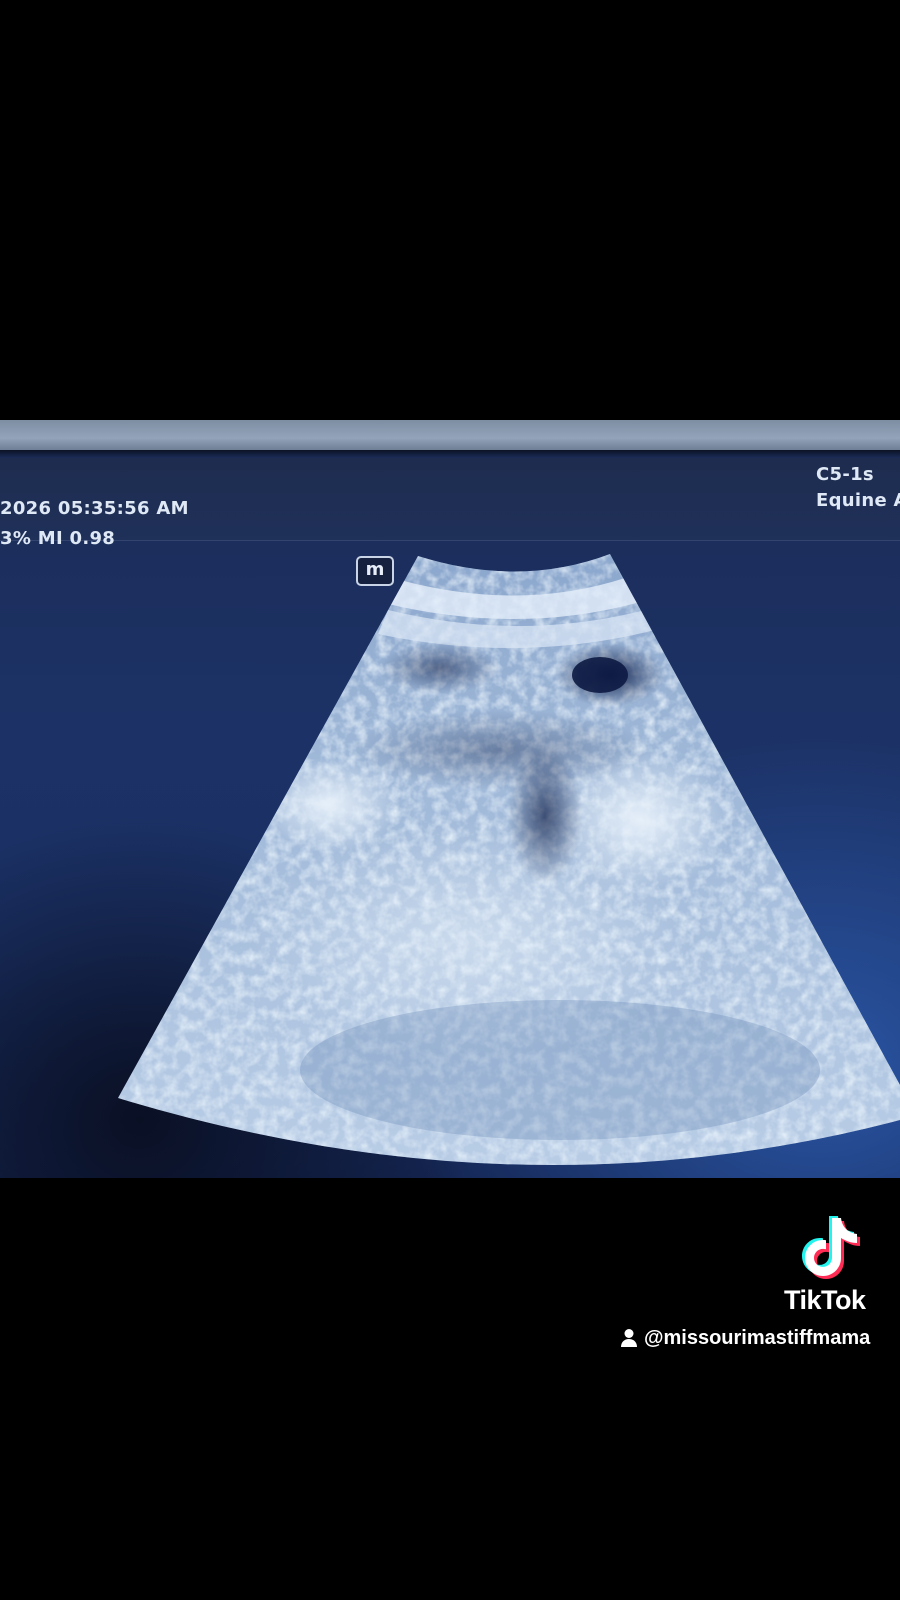 Image resolution: width=900 pixels, height=1600 pixels. What do you see at coordinates (58, 538) in the screenshot?
I see `ultrasound-power-mi: 3% MI 0.98` at bounding box center [58, 538].